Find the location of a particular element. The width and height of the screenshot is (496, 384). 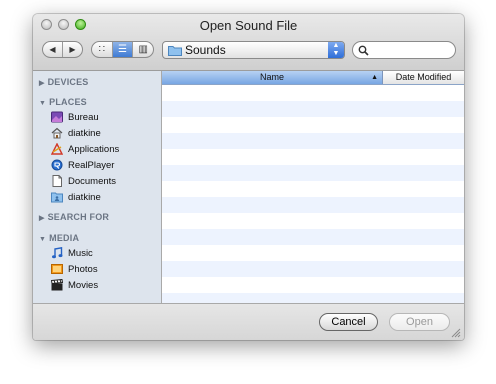

back-button: ◀ is located at coordinates (52, 49).